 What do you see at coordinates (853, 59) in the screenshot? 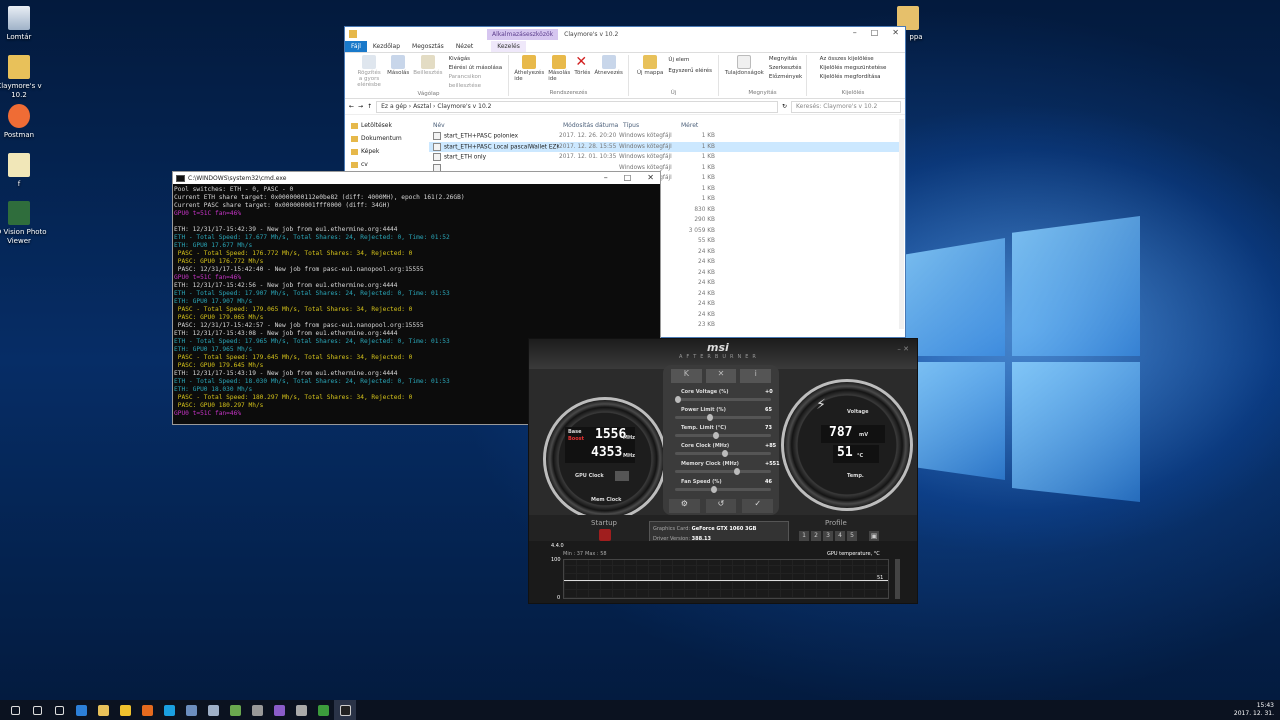
I see `select-all-button: Az összes kijelölése` at bounding box center [853, 59].